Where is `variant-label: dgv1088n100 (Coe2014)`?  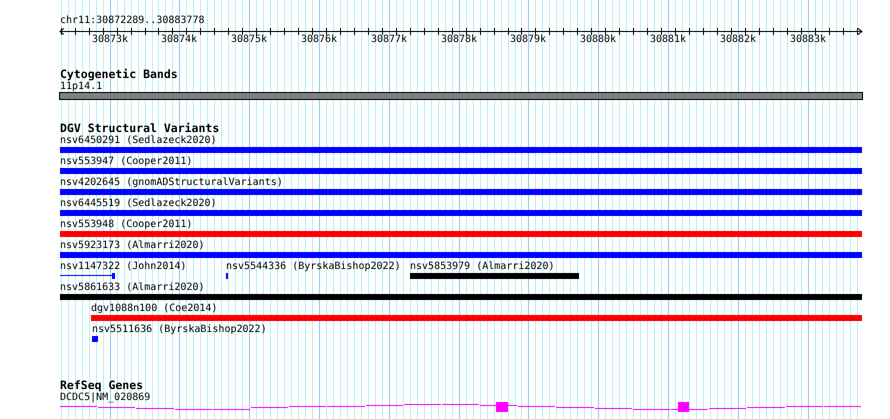
variant-label: dgv1088n100 (Coe2014) is located at coordinates (154, 309).